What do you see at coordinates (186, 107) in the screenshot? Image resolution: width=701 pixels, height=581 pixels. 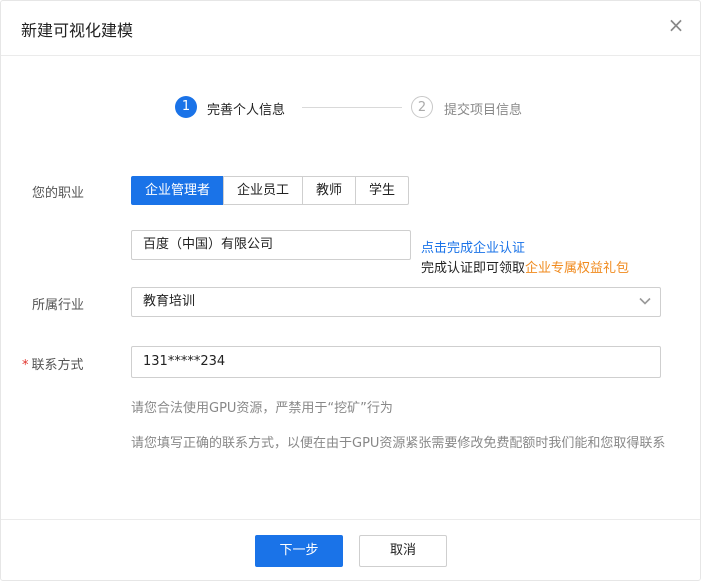 I see `step-1-number: 1` at bounding box center [186, 107].